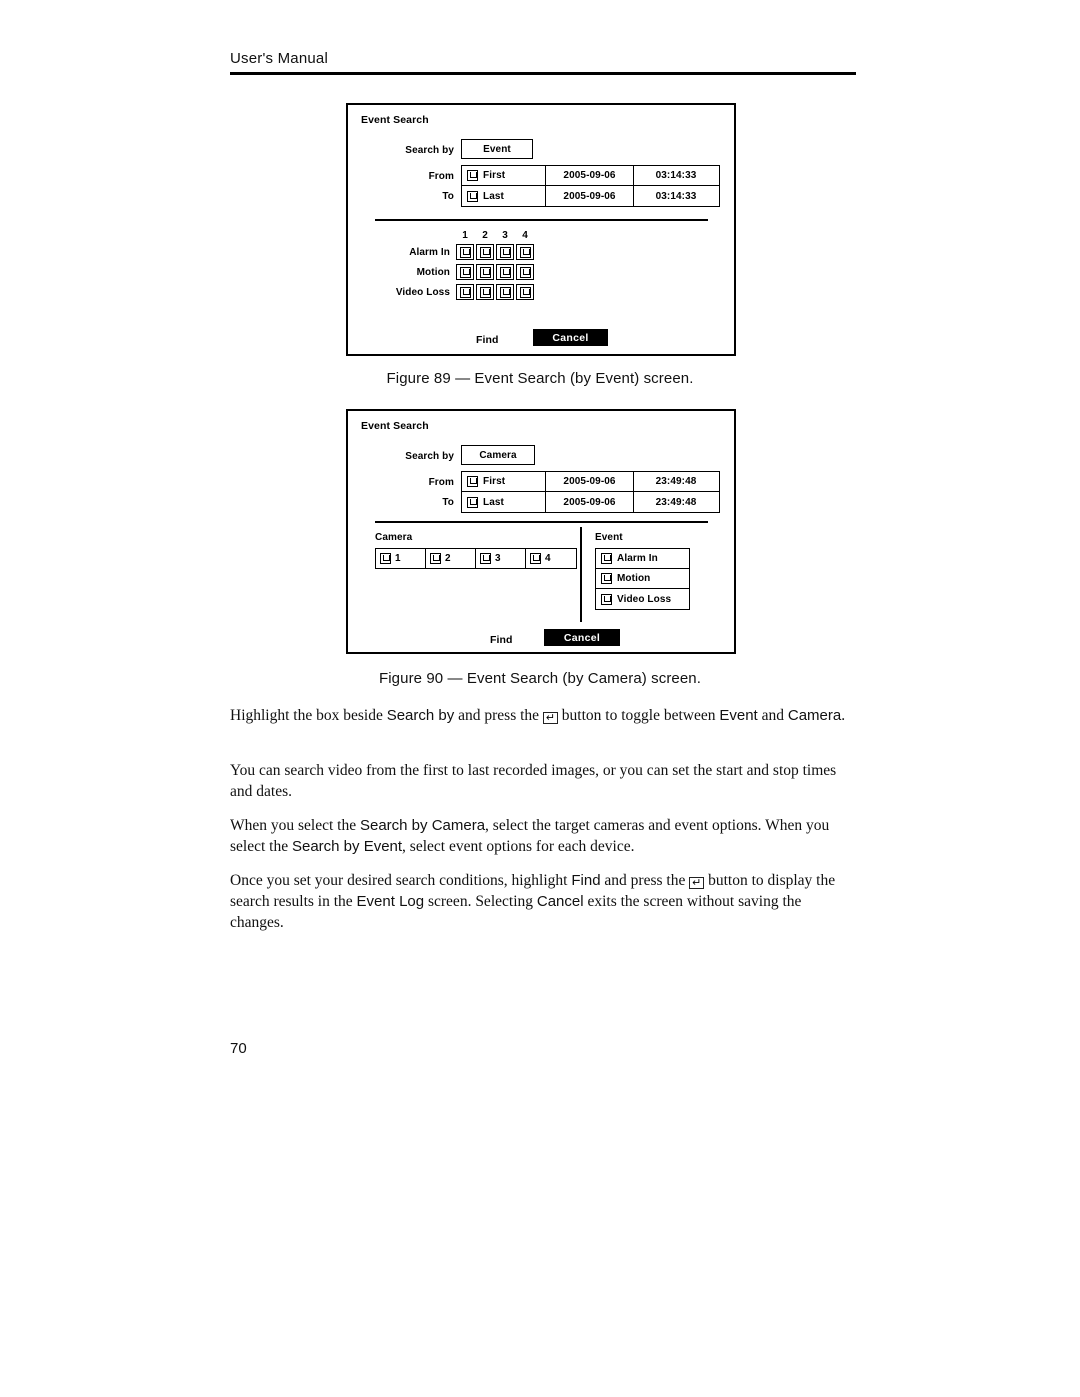 This screenshot has height=1397, width=1080. What do you see at coordinates (501, 558) in the screenshot?
I see `camera-checkbox-3: 3` at bounding box center [501, 558].